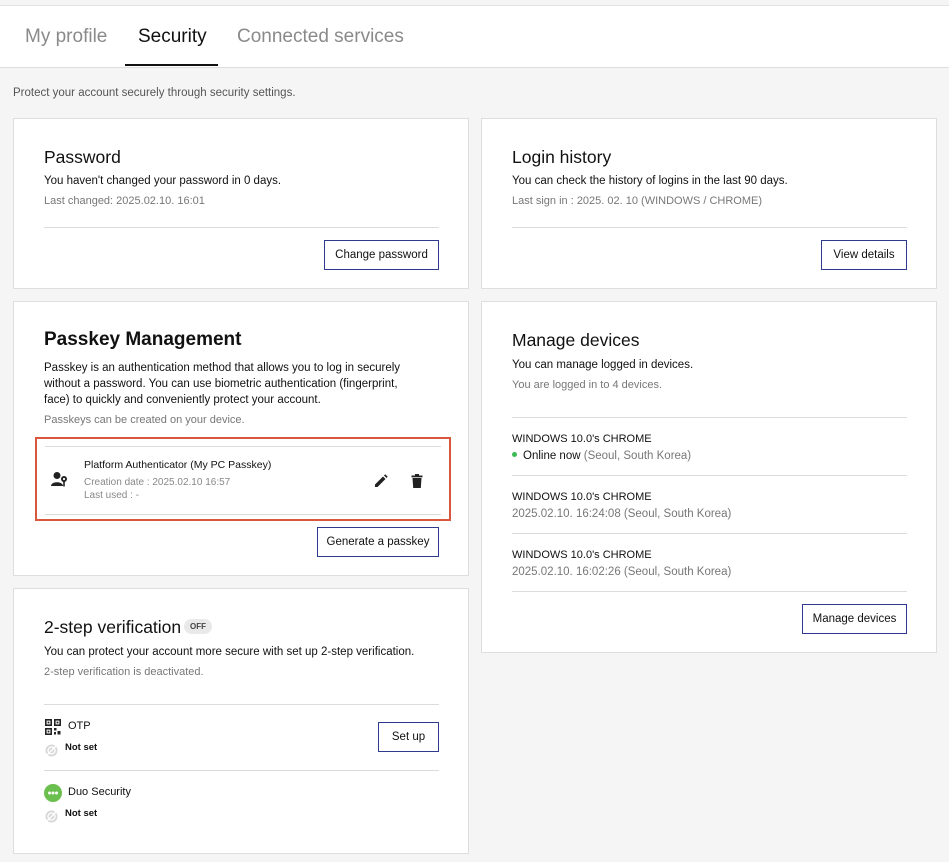 This screenshot has width=949, height=862. What do you see at coordinates (79, 726) in the screenshot?
I see `otp-label: OTP` at bounding box center [79, 726].